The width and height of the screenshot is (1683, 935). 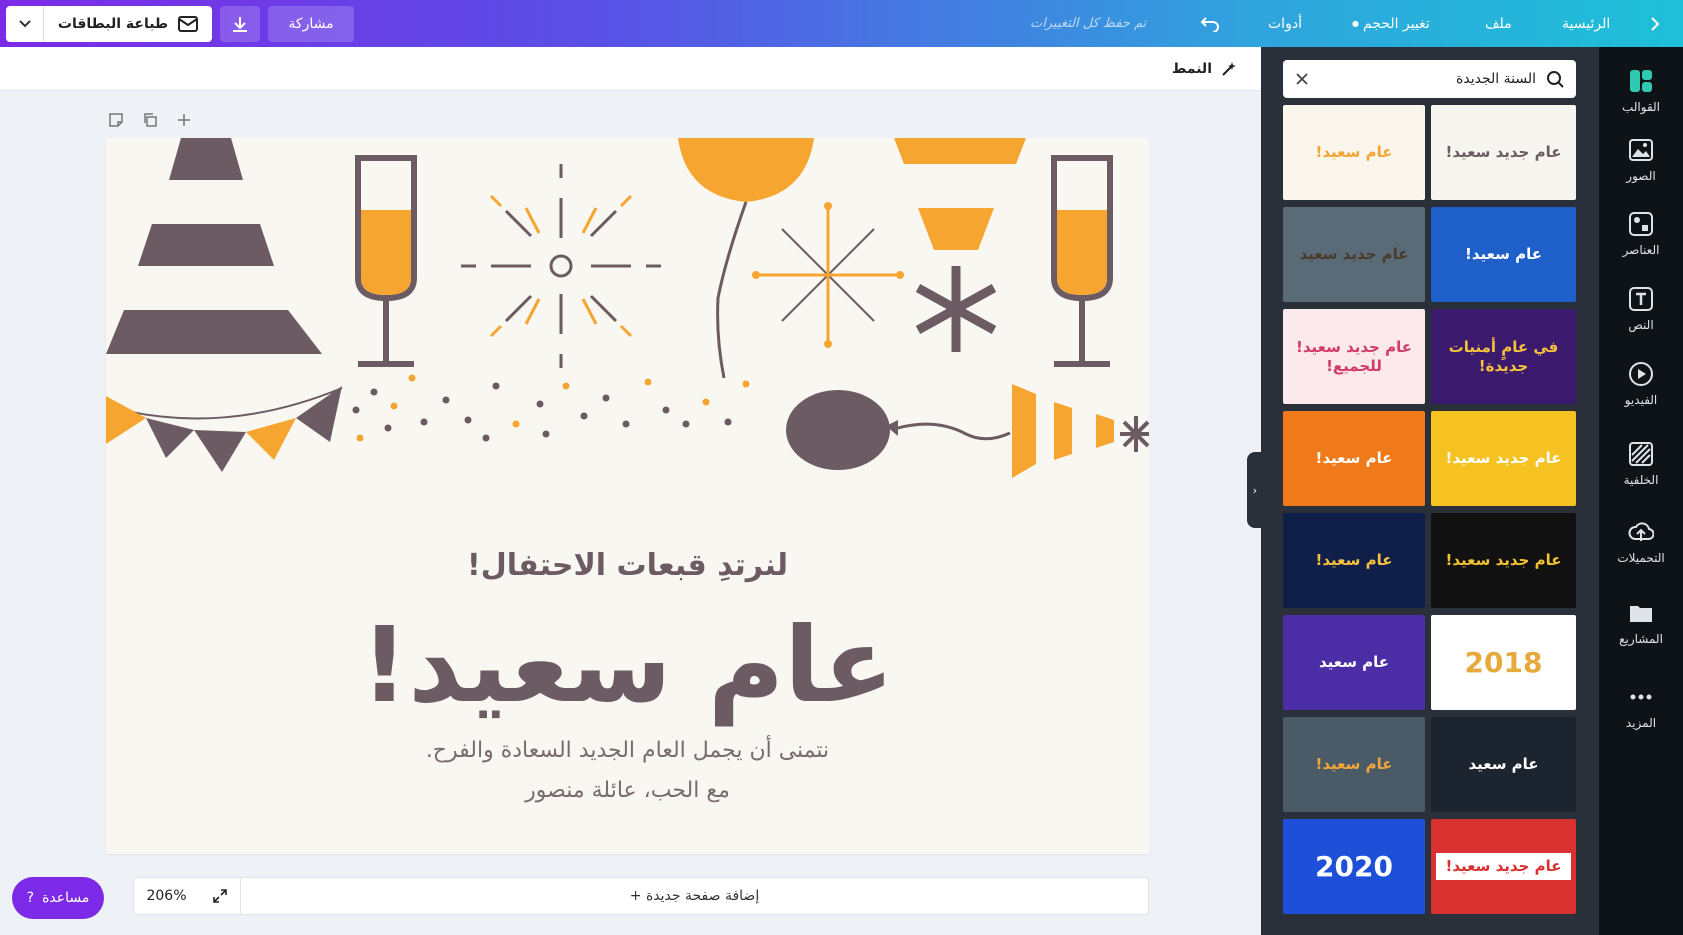 I want to click on help-button: ? مساعدة, so click(x=58, y=898).